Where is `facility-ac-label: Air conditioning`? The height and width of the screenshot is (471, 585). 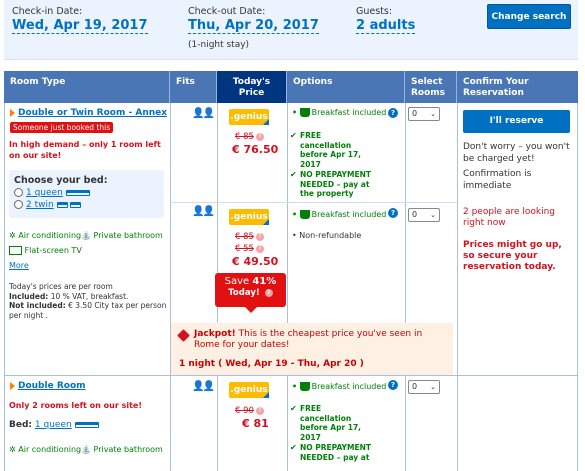
facility-ac-label: Air conditioning is located at coordinates (50, 449).